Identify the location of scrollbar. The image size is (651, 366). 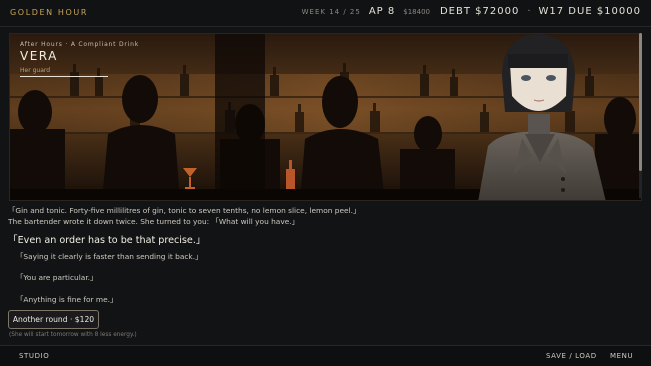
(640, 115).